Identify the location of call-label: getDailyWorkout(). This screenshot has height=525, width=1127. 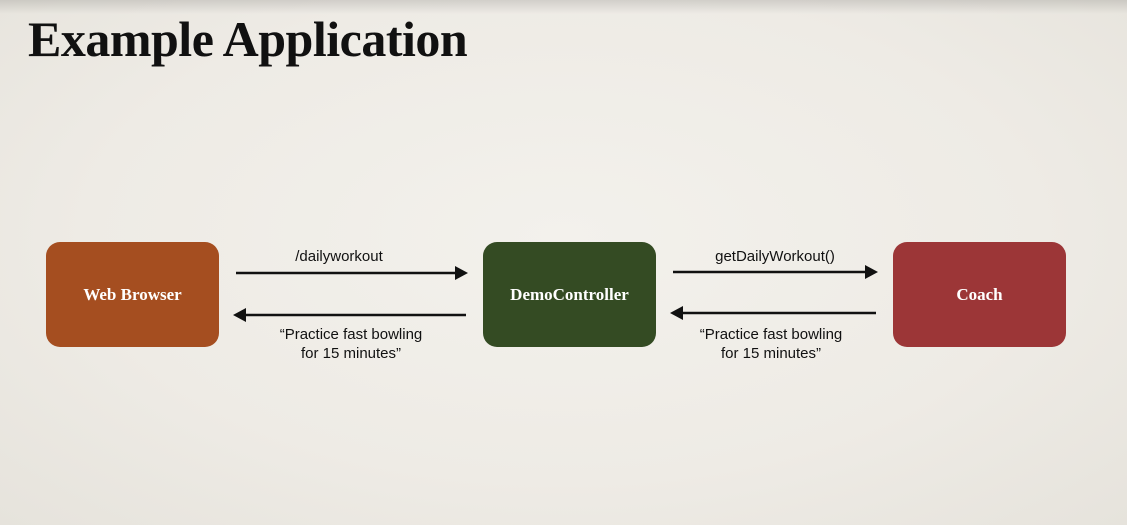
(775, 256).